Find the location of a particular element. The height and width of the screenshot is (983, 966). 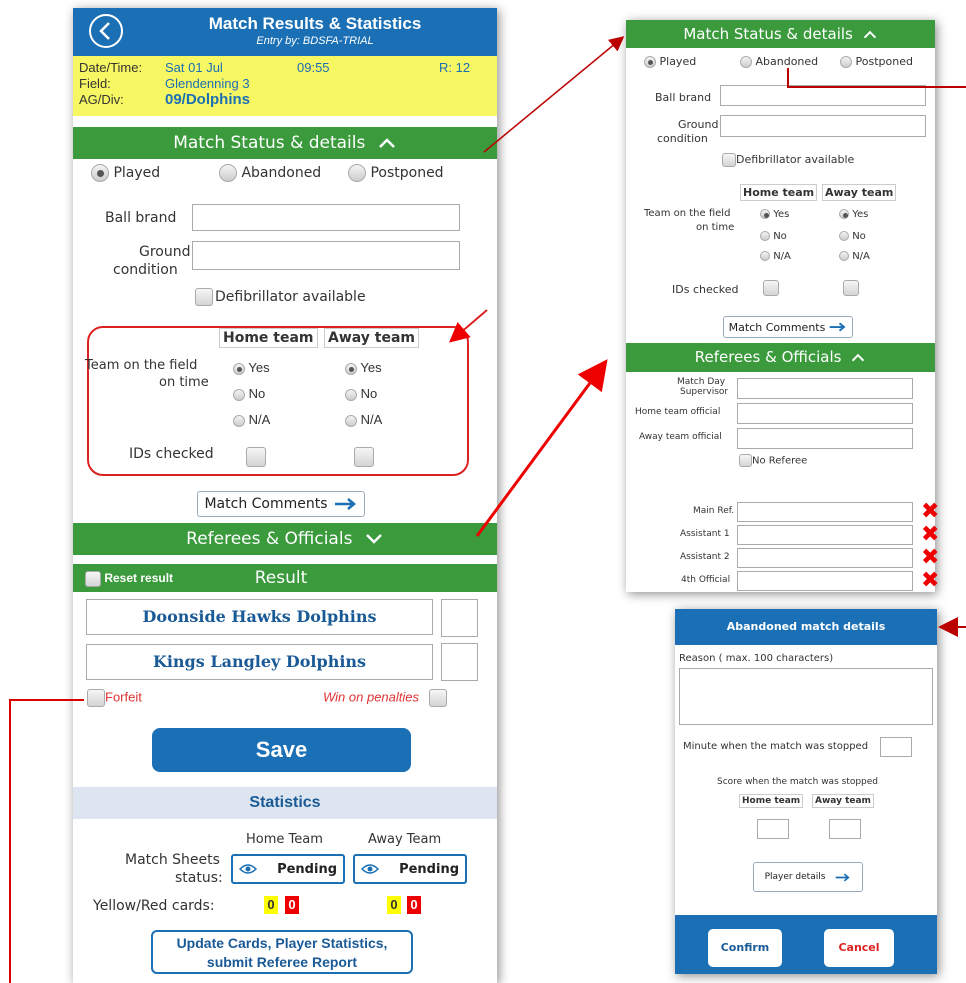

zoom-home-yes: Yes is located at coordinates (774, 214).